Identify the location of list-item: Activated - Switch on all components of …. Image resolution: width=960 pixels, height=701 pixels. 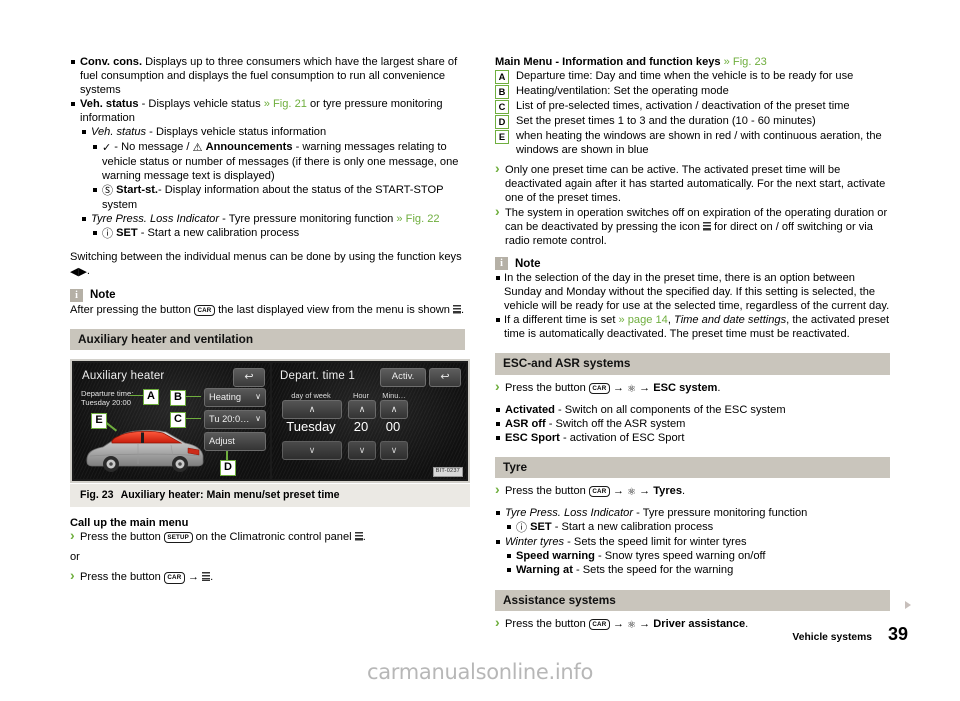
(692, 410).